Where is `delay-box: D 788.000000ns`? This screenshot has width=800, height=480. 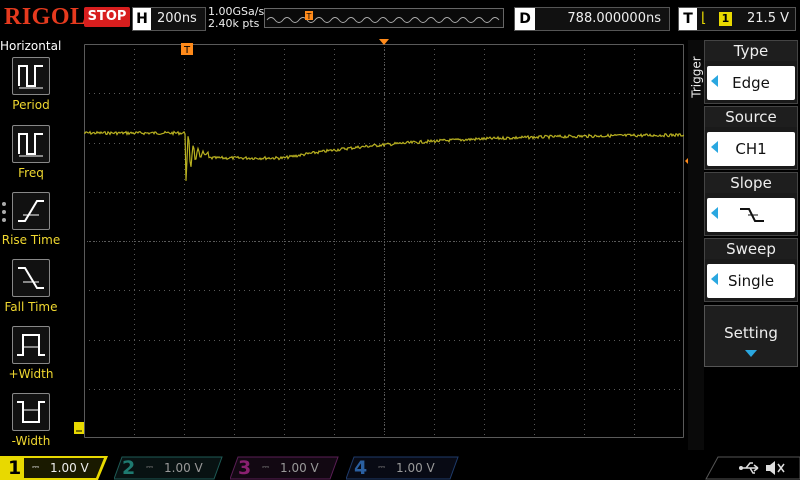
delay-box: D 788.000000ns is located at coordinates (592, 19).